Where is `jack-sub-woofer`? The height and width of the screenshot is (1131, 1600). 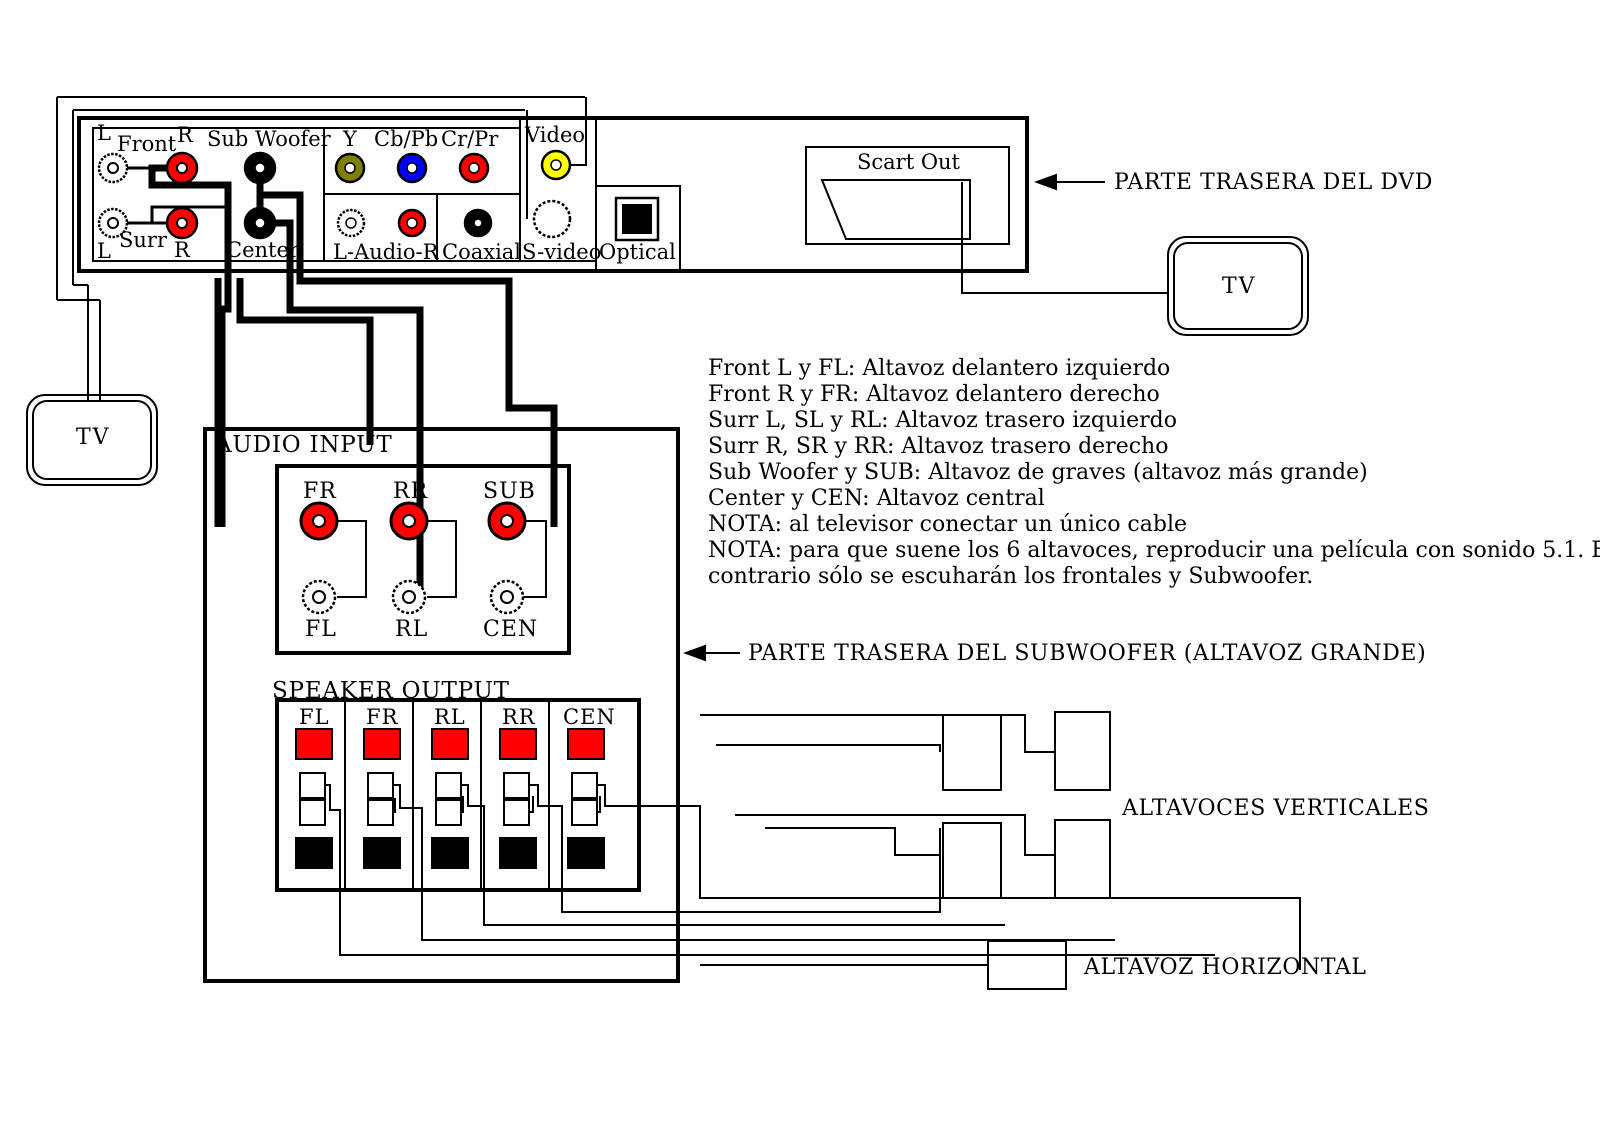 jack-sub-woofer is located at coordinates (260, 168).